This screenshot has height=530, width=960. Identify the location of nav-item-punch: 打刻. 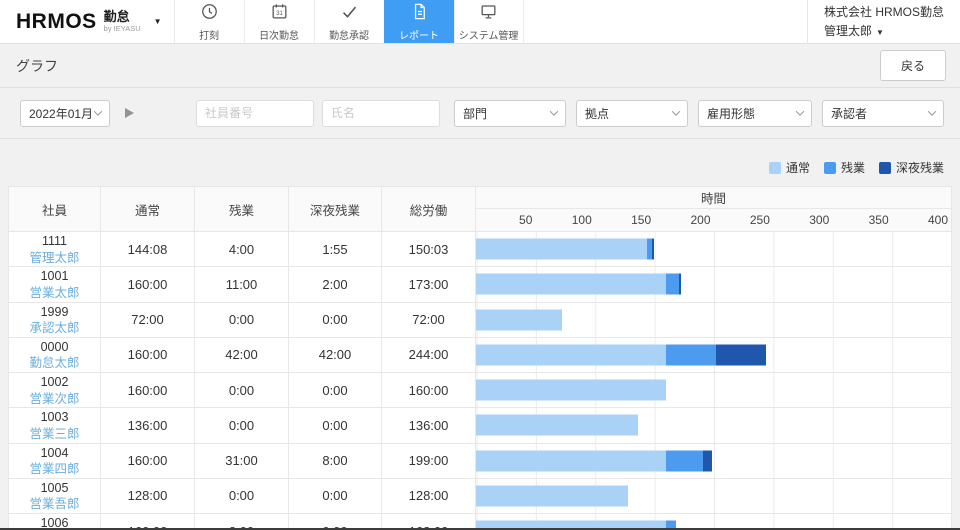
(208, 21).